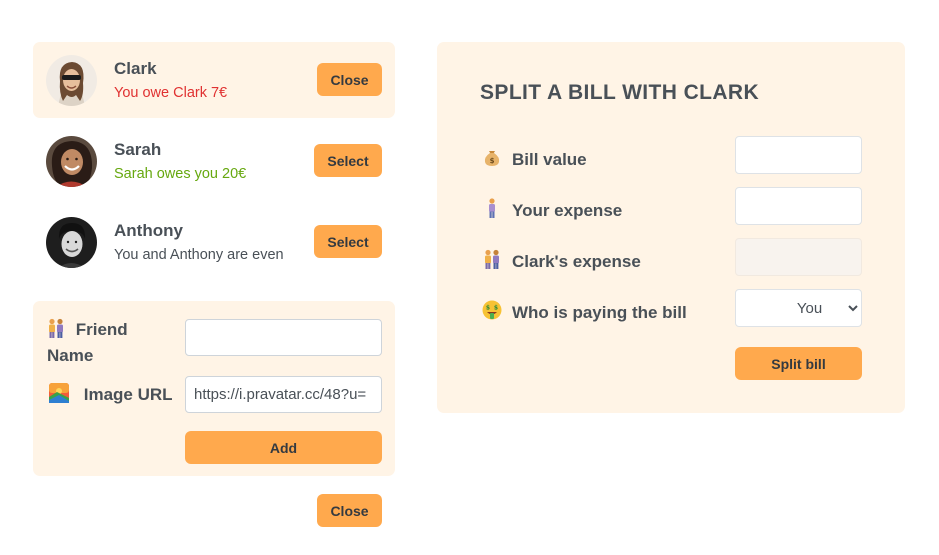  What do you see at coordinates (492, 210) in the screenshot?
I see `person-icon` at bounding box center [492, 210].